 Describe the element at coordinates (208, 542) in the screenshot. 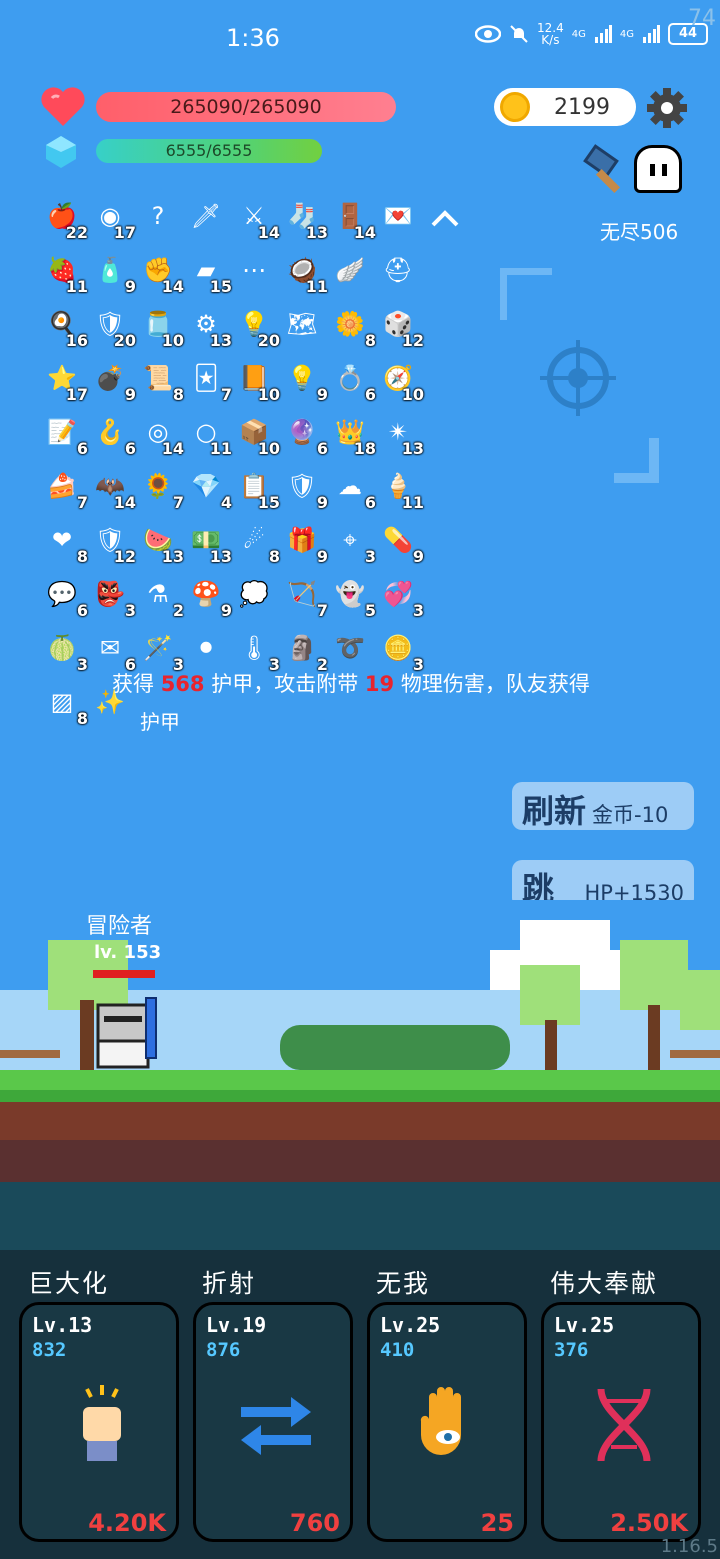

I see `item-money: 💵 13` at that location.